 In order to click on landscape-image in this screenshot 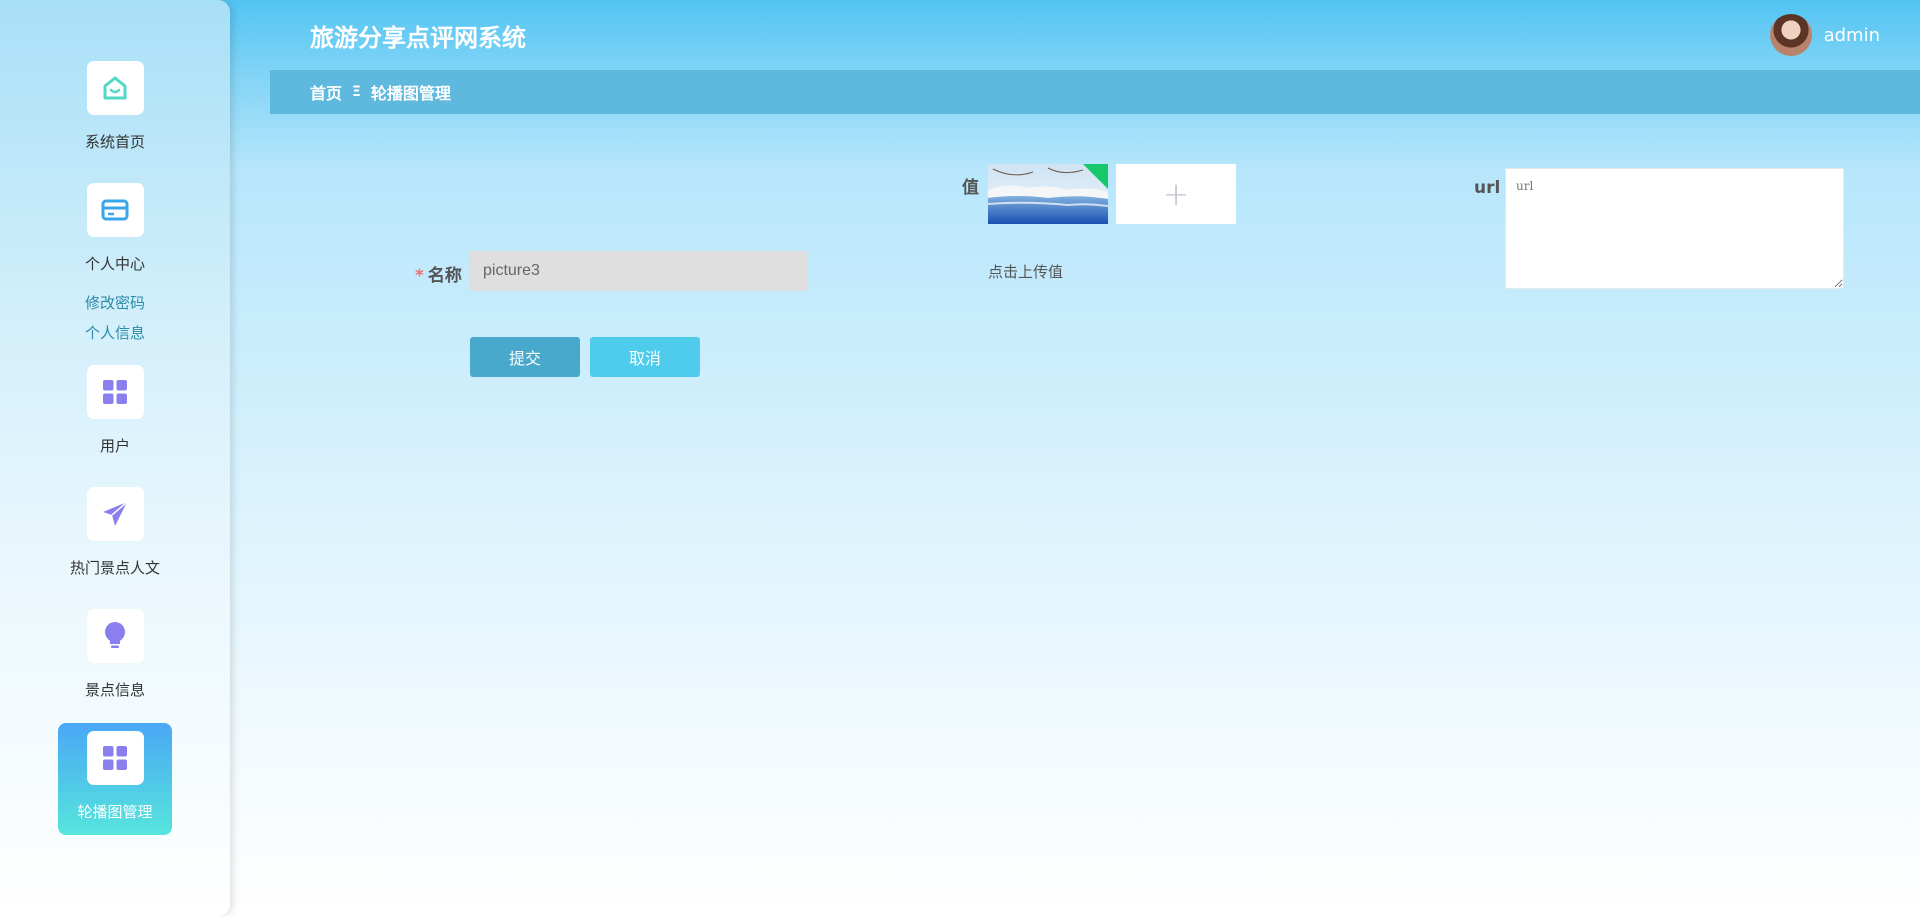, I will do `click(1048, 194)`.